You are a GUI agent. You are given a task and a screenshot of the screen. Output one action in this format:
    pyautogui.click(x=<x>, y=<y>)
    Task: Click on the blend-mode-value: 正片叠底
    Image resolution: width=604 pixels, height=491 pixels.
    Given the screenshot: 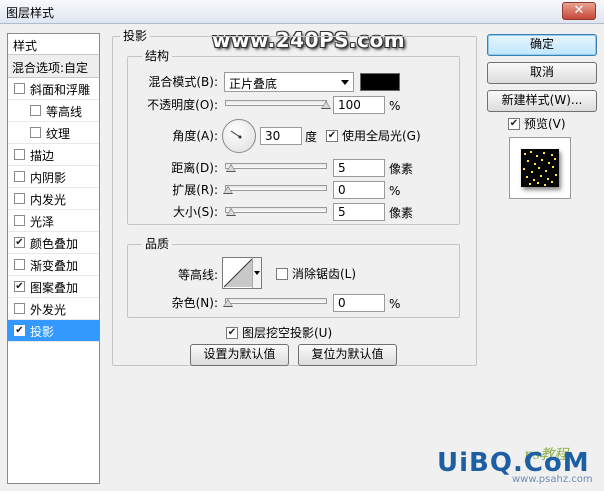 What is the action you would take?
    pyautogui.click(x=253, y=84)
    